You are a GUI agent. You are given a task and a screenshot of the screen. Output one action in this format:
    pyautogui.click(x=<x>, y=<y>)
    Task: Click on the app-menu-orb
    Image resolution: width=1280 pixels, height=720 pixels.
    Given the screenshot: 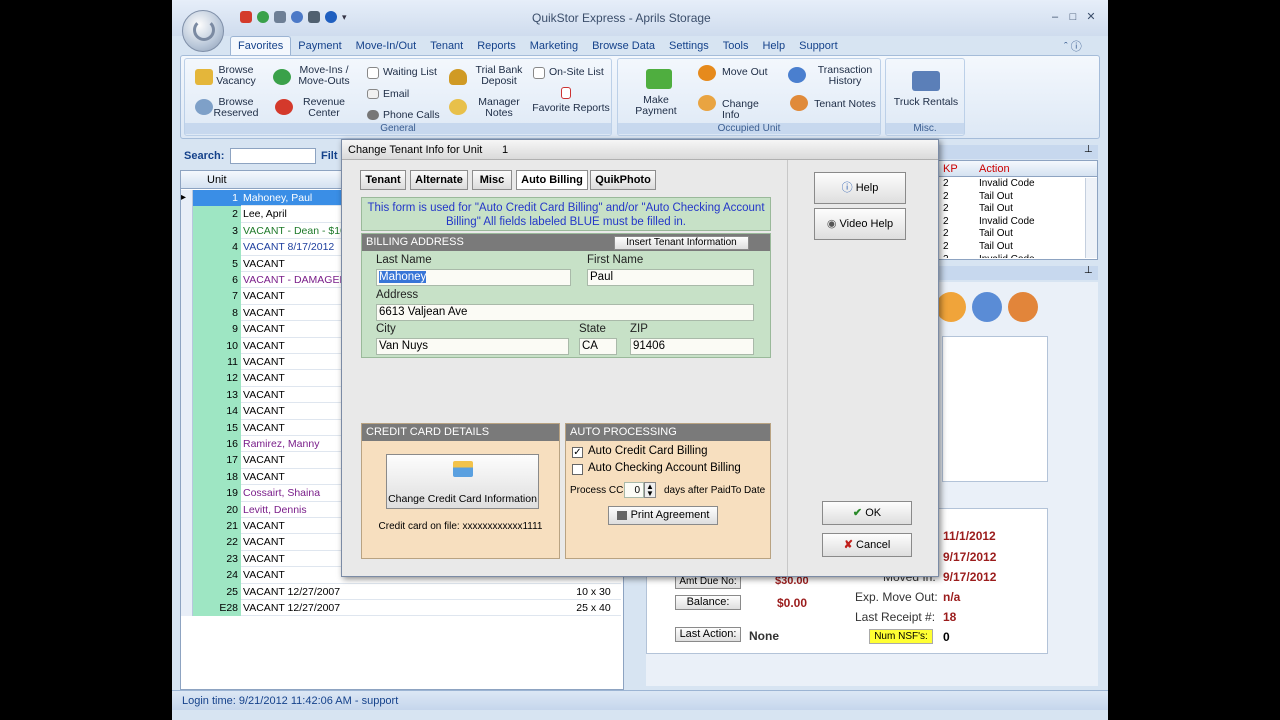 What is the action you would take?
    pyautogui.click(x=203, y=31)
    